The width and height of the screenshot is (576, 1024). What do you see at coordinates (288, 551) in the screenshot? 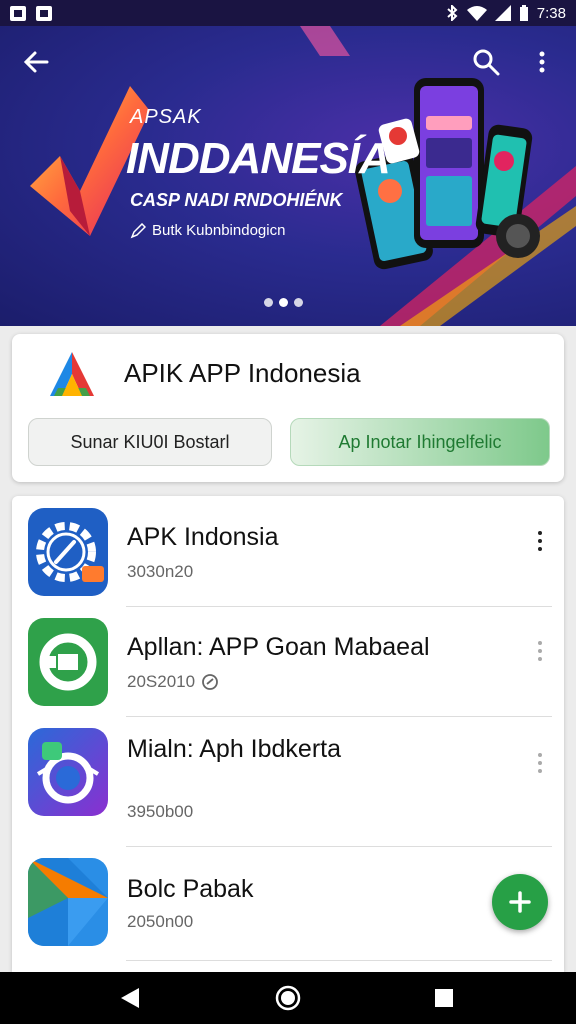
I see `list-item: APK Indonsia 3030n20` at bounding box center [288, 551].